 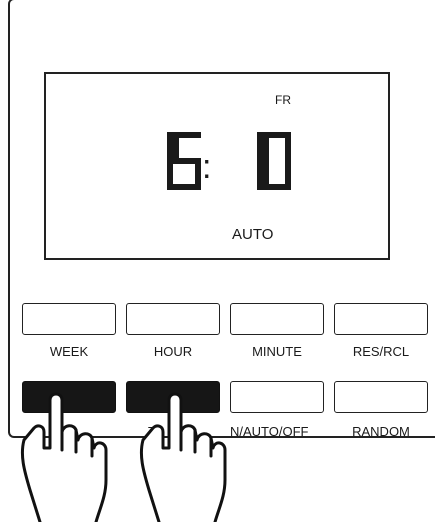 I want to click on lcd-mode-indicator: AUTO, so click(x=253, y=234).